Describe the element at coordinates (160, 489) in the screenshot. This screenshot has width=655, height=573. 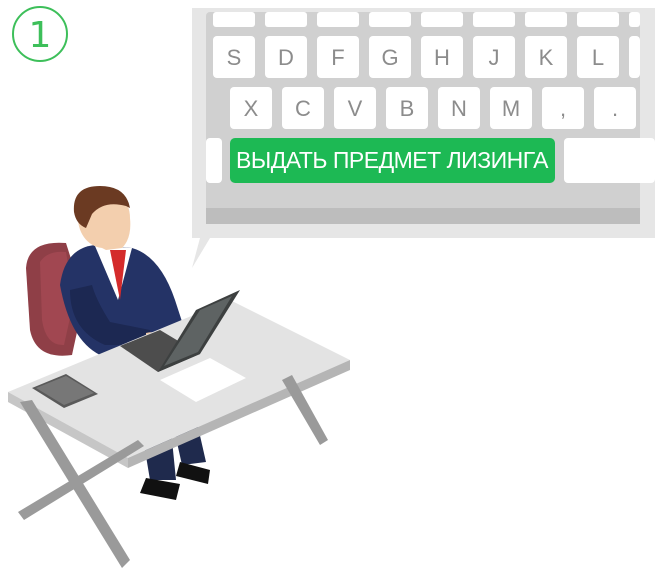
I see `man-shoe-left` at that location.